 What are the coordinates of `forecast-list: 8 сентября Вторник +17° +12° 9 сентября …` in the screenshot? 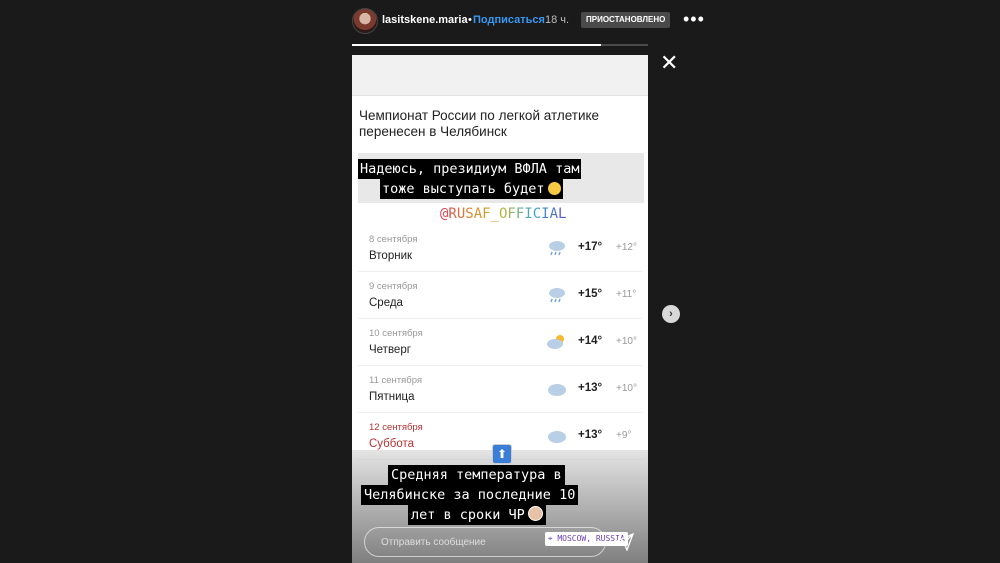 It's located at (500, 342).